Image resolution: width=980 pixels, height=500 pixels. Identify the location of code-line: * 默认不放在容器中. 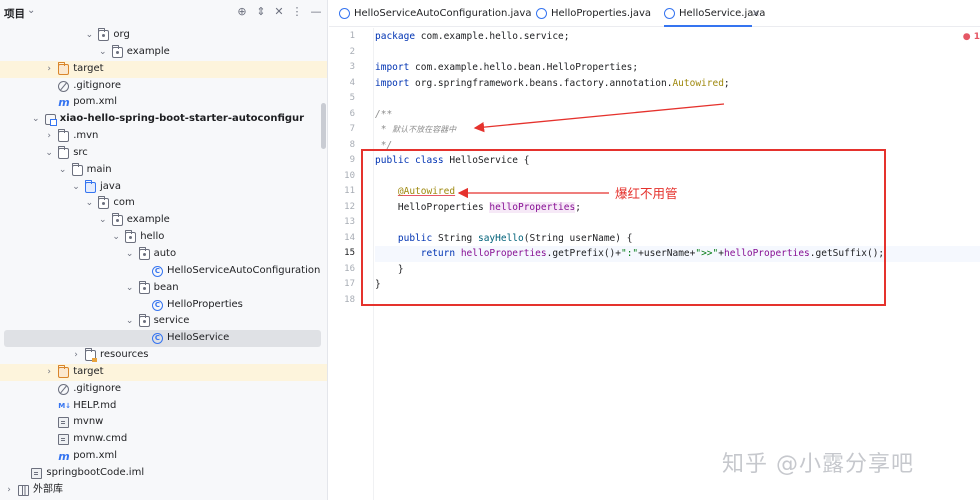
(415, 130).